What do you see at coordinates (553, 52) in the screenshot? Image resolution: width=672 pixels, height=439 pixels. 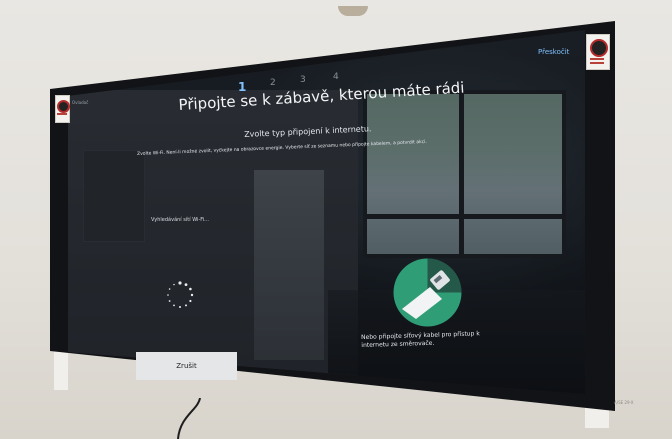 I see `skip-button: Přeskočit` at bounding box center [553, 52].